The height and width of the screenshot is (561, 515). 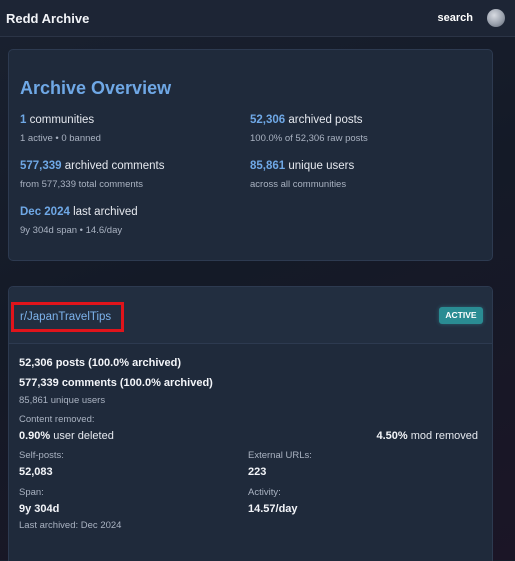 I want to click on span-label: Span:, so click(x=31, y=492).